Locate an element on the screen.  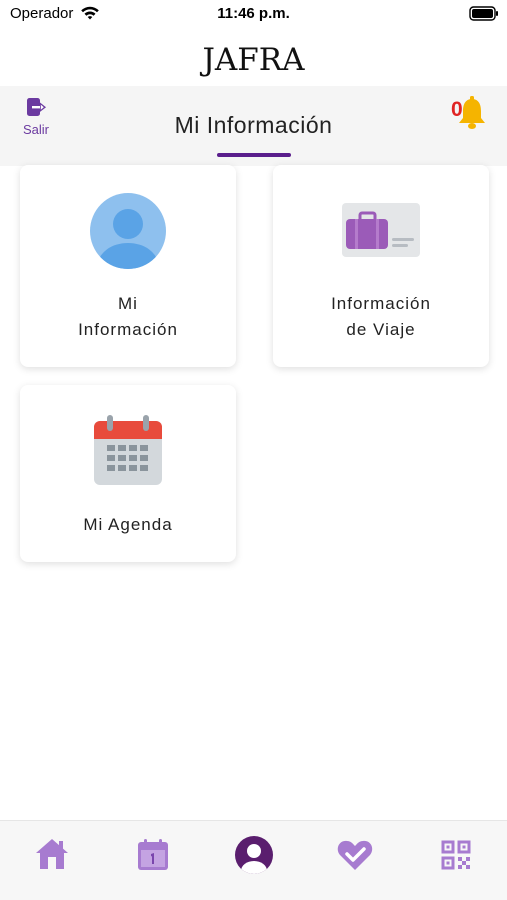
card-mi-agenda: Mi Agenda is located at coordinates (128, 473).